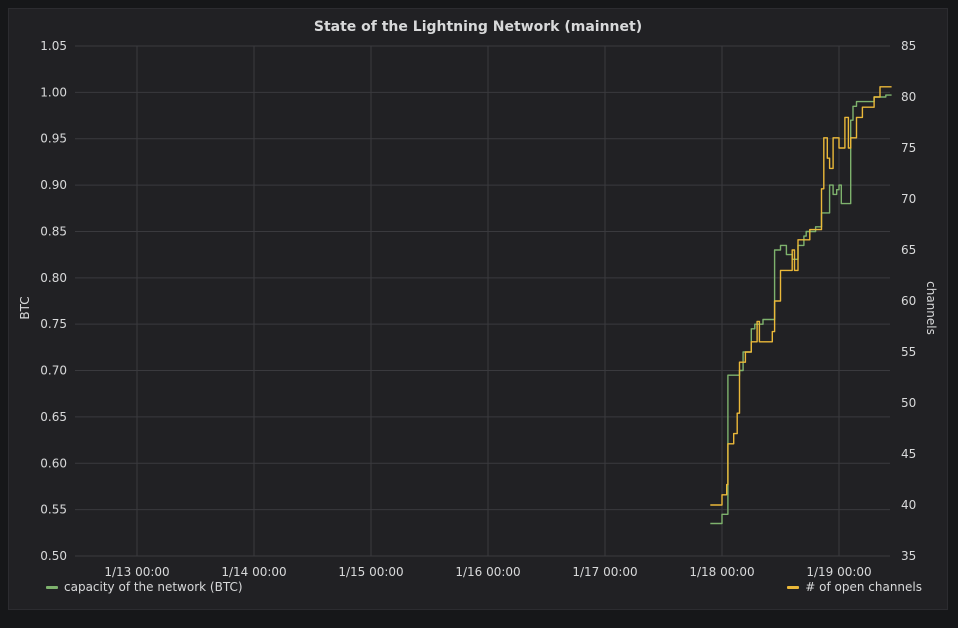 The width and height of the screenshot is (958, 628). Describe the element at coordinates (801, 296) in the screenshot. I see `series-line-channels` at that location.